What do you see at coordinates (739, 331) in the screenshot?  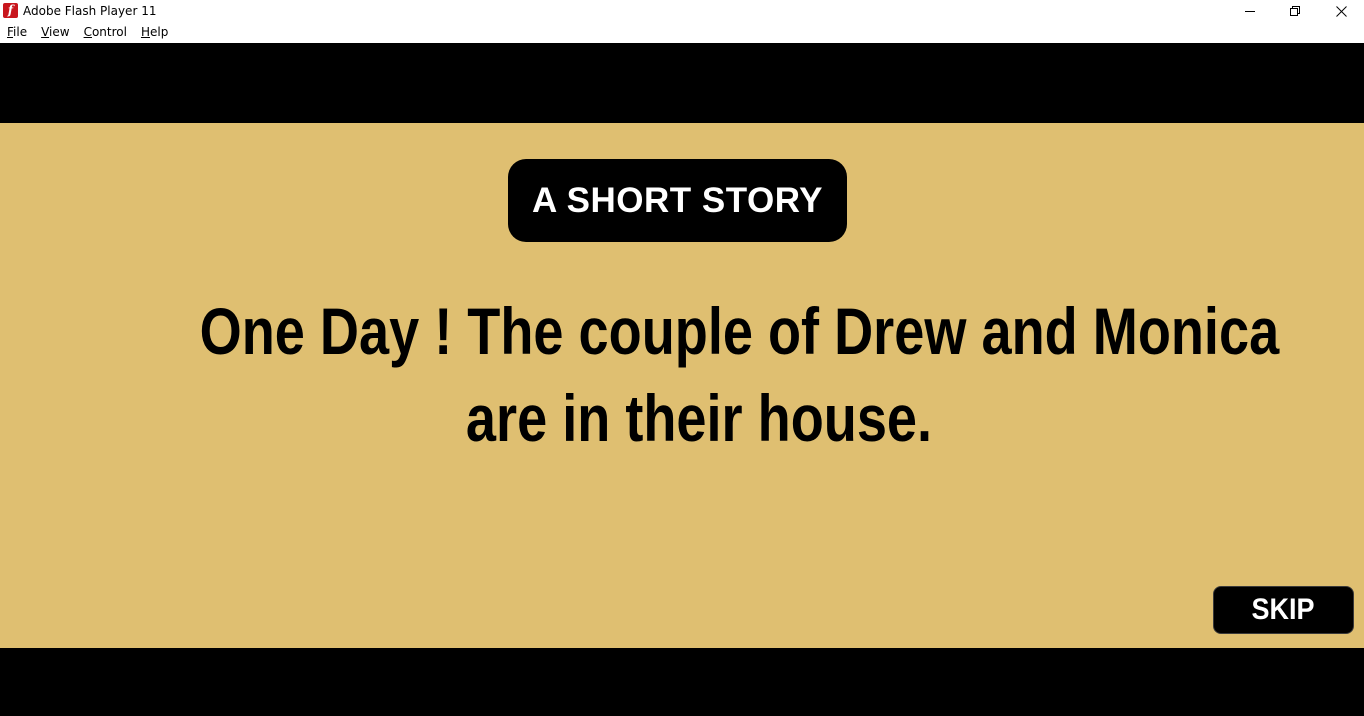 I see `story-caption-line-1: One Day ! The couple of Drew and Monica` at bounding box center [739, 331].